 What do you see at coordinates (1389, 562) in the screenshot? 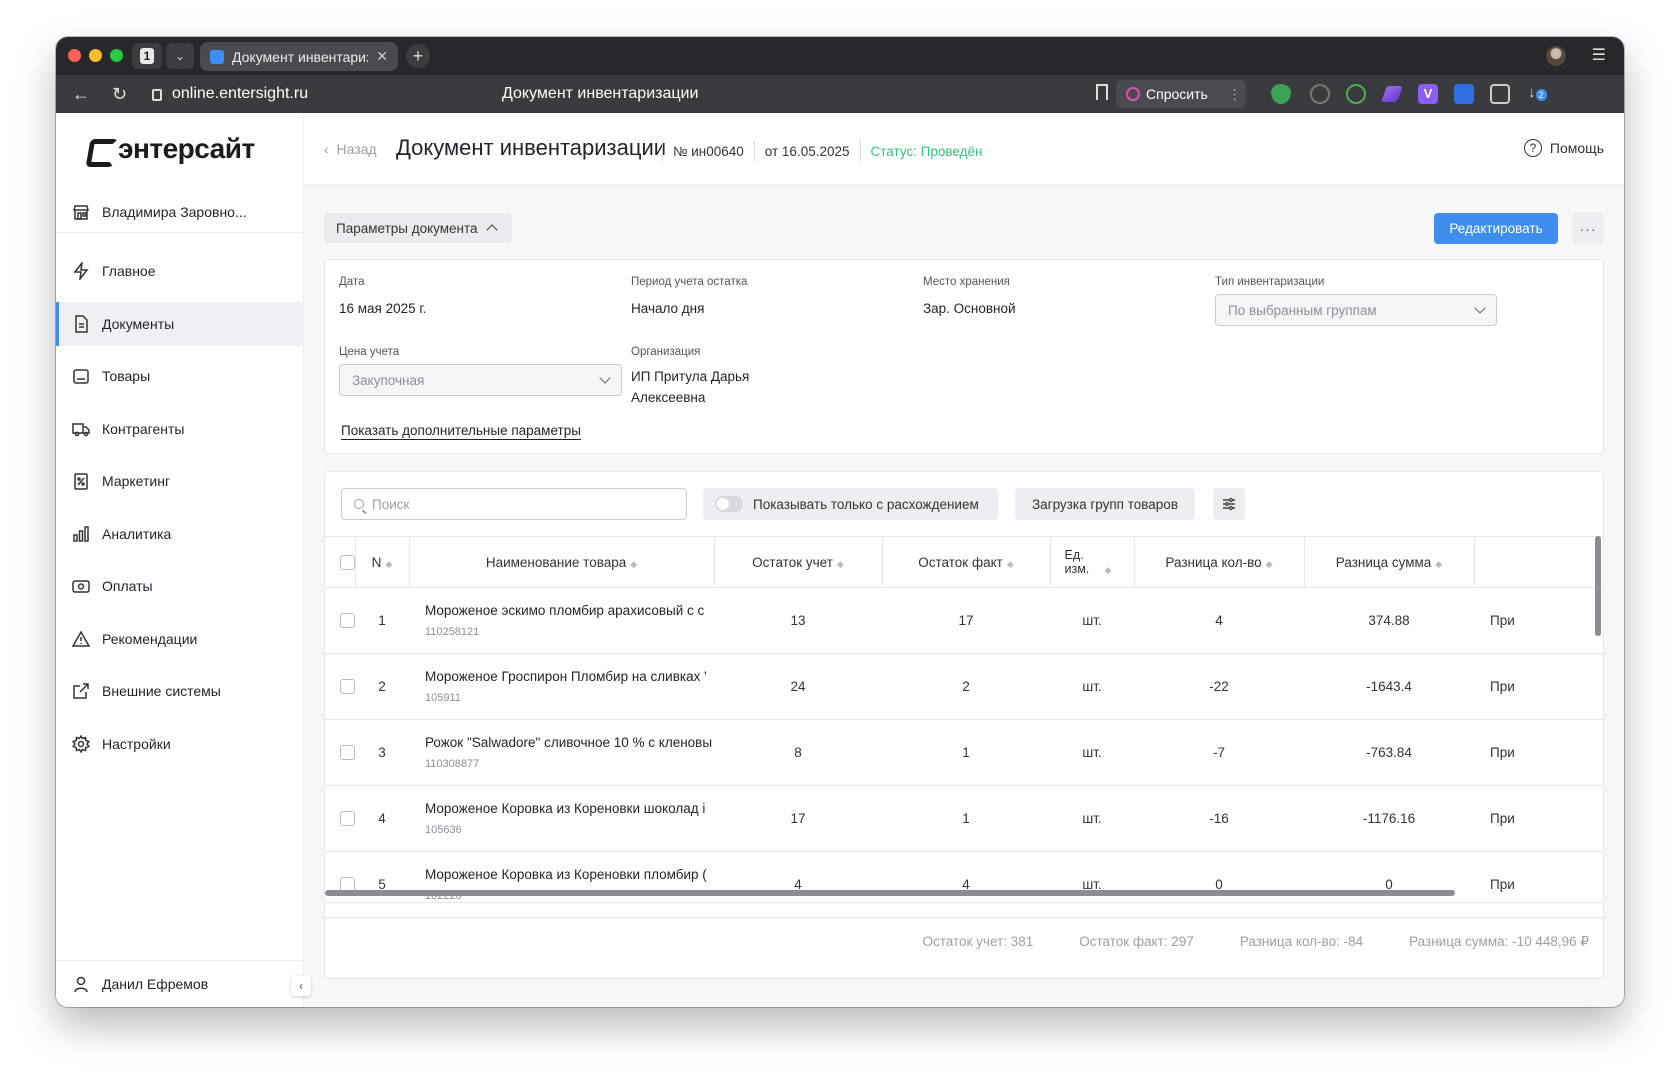
I see `column-header-diff-sum: Разница сумма ◆` at bounding box center [1389, 562].